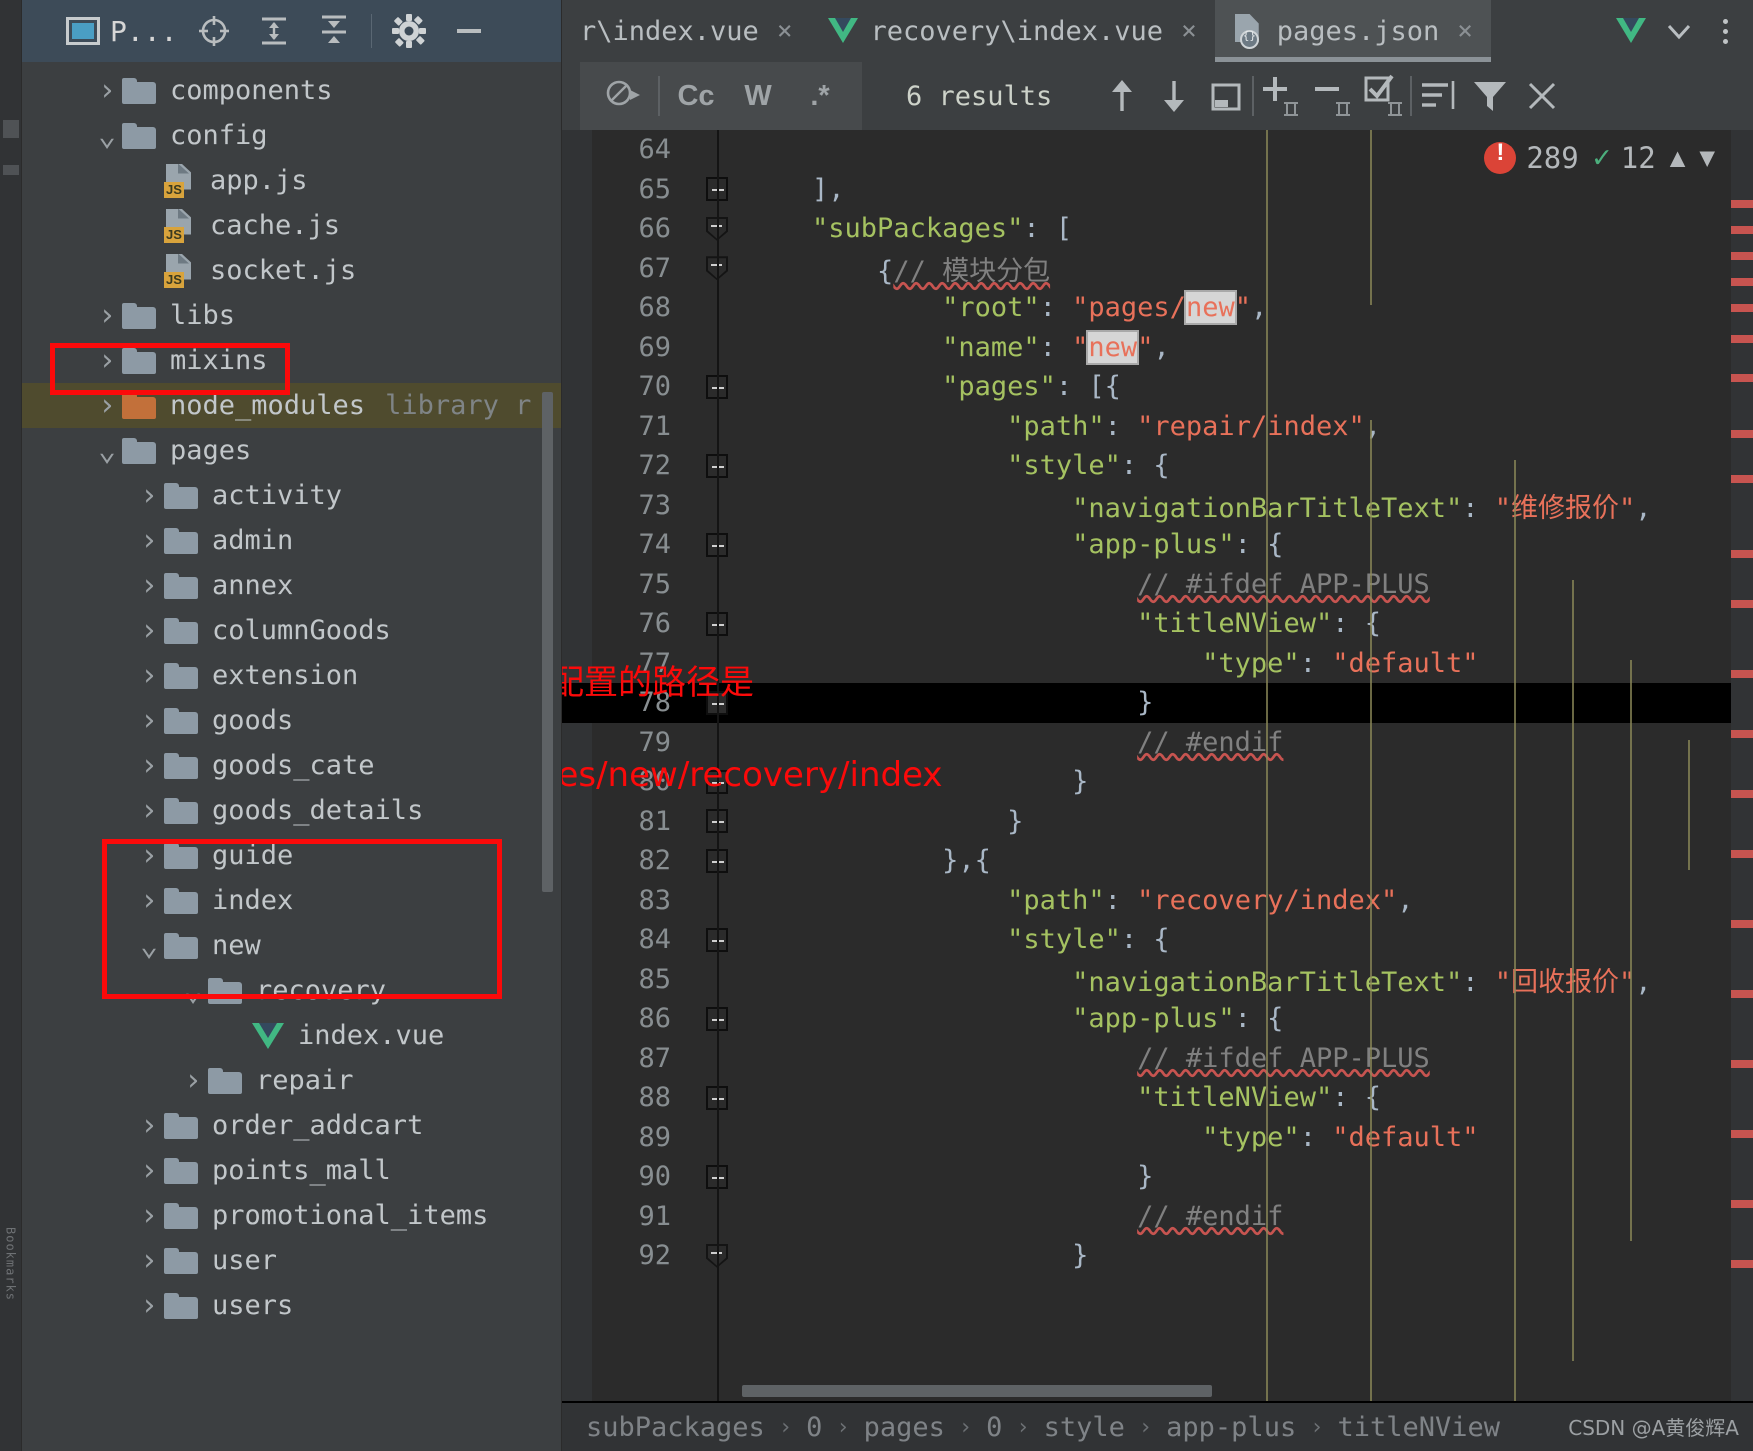 The image size is (1753, 1451). Describe the element at coordinates (291, 900) in the screenshot. I see `tree-item-index: › index` at that location.